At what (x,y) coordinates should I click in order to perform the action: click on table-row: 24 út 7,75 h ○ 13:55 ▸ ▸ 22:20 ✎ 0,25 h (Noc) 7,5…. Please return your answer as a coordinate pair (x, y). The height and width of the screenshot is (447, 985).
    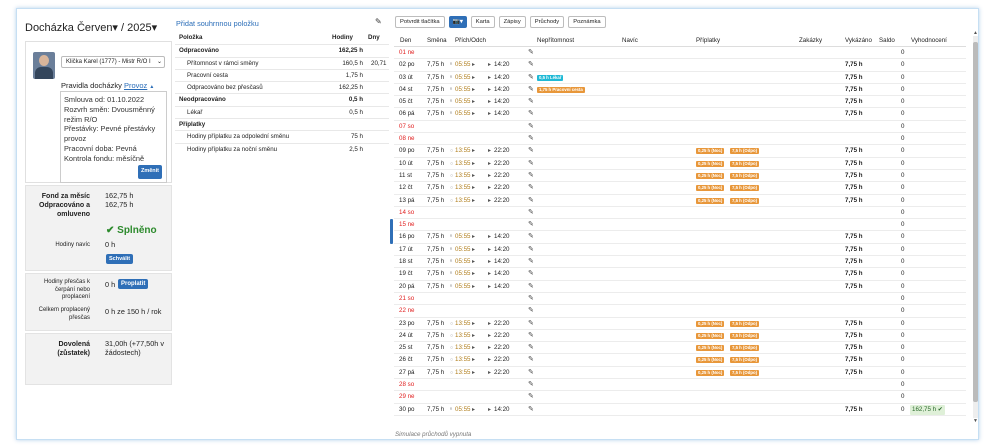
    Looking at the image, I should click on (680, 336).